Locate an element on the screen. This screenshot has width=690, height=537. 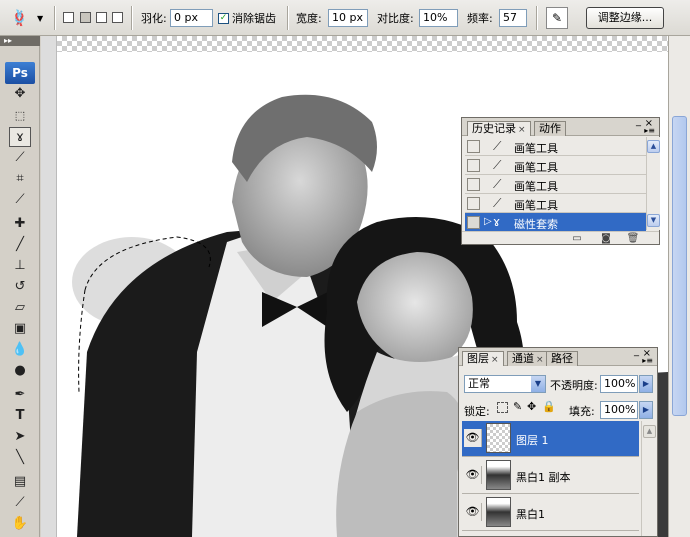
chevron-down-icon: ▼ is located at coordinates (538, 384).